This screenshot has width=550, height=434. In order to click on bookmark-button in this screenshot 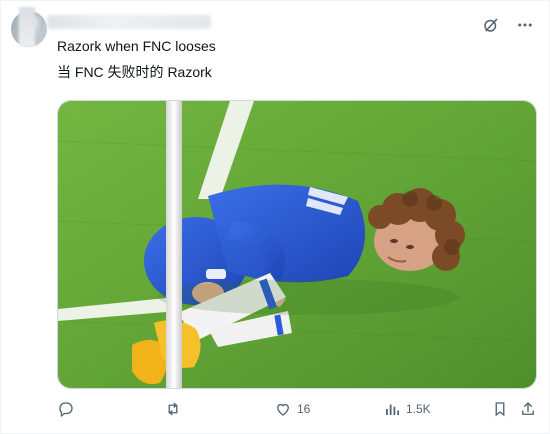, I will do `click(500, 409)`.